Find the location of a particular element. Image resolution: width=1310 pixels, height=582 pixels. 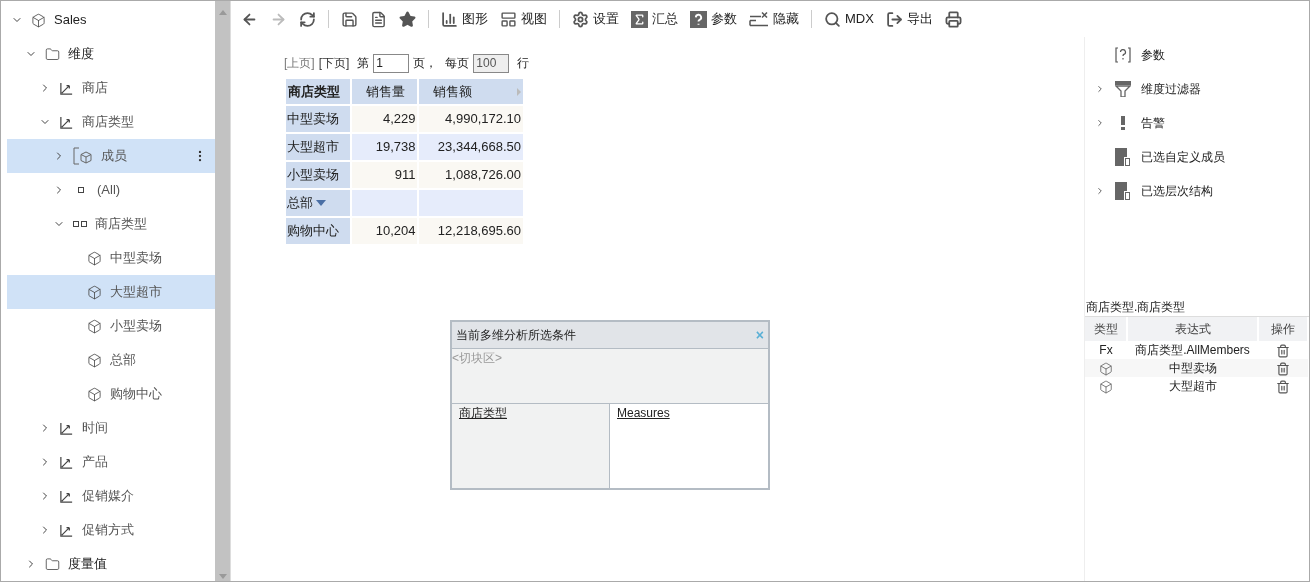

dropdown-icon is located at coordinates (321, 203).